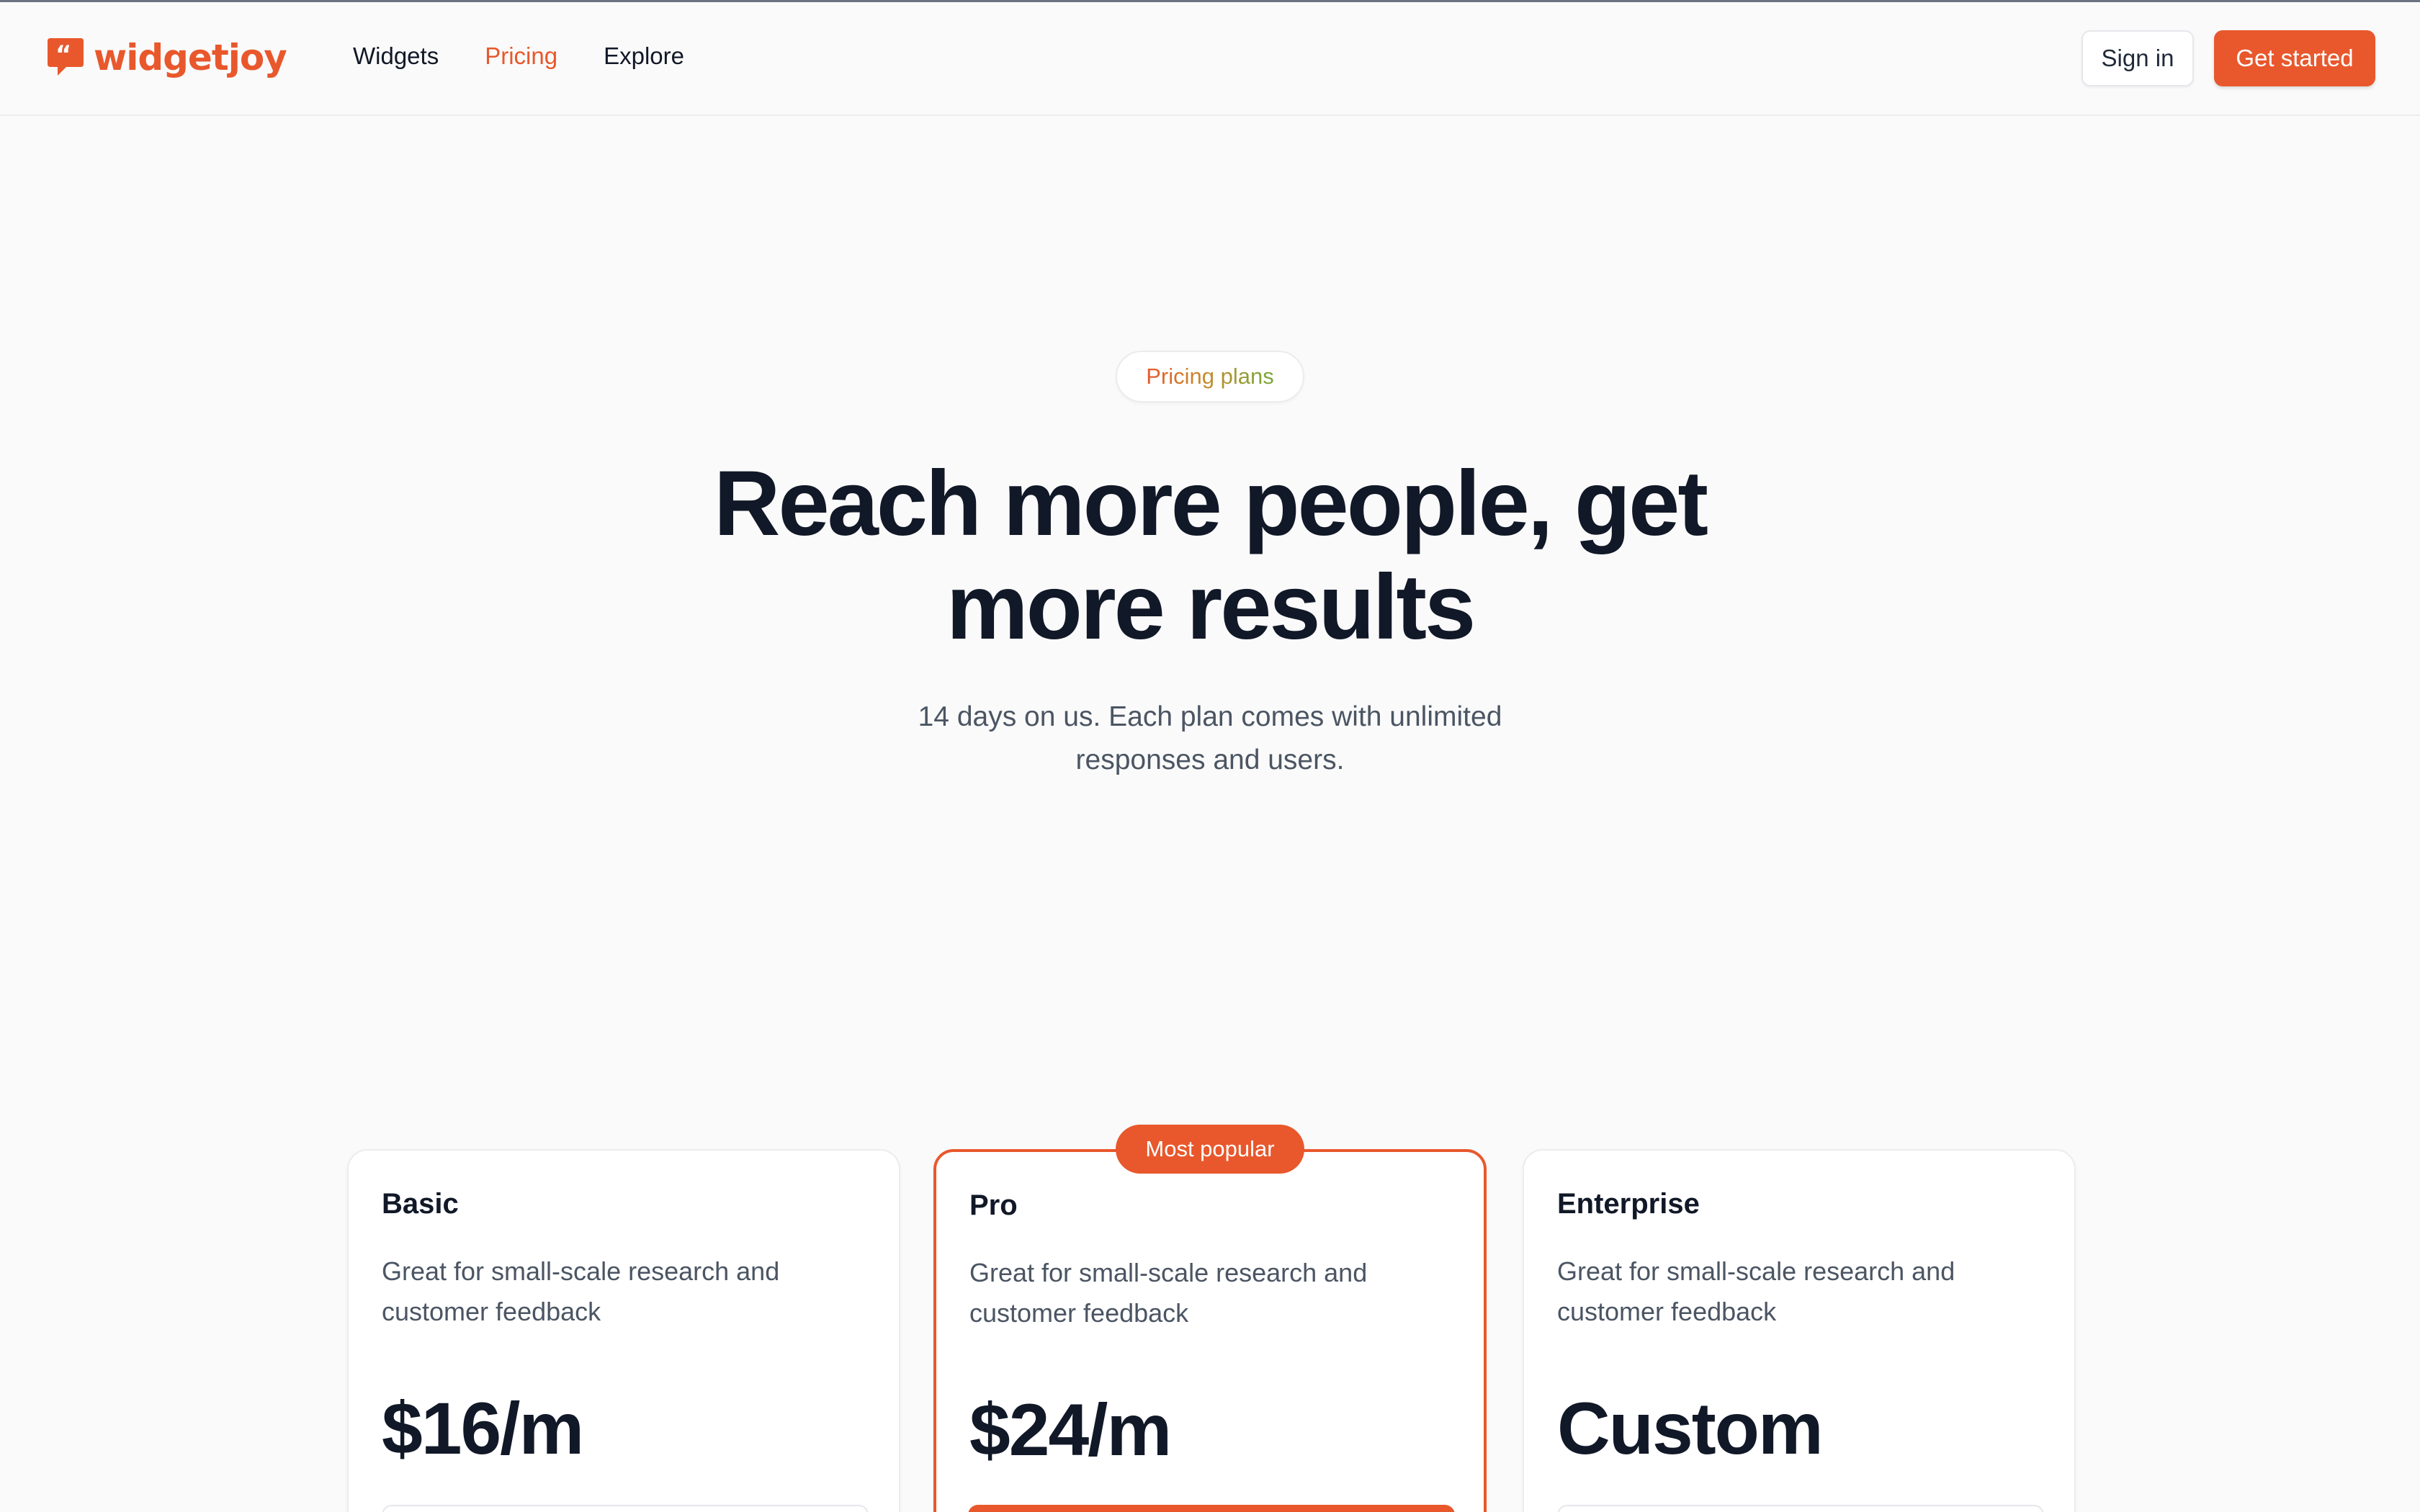  I want to click on pricing-plans-badge: Pricing plans, so click(1210, 376).